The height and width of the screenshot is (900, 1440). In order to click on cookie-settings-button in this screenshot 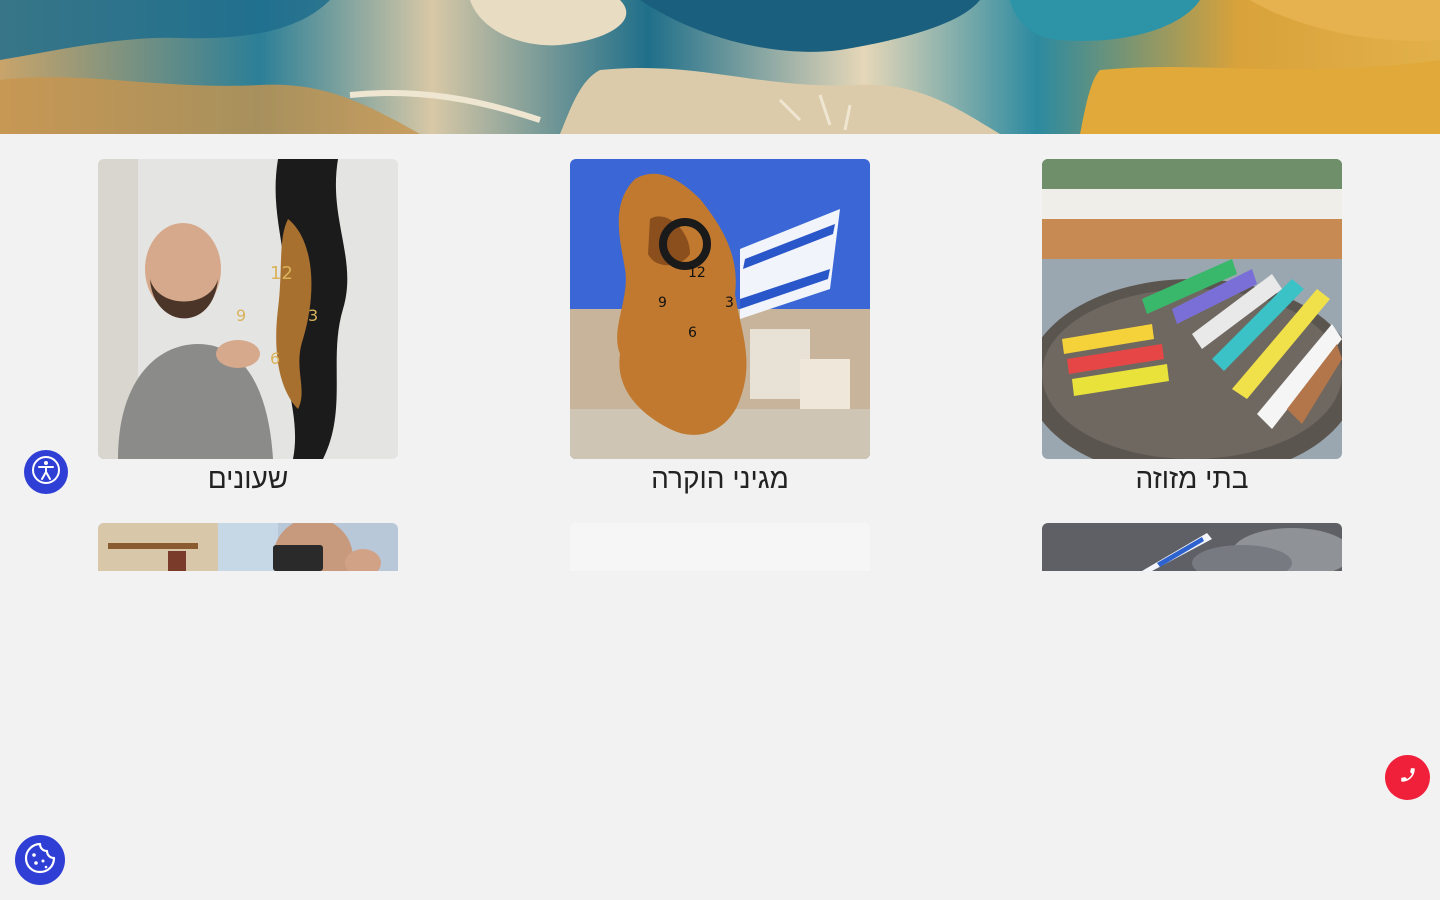, I will do `click(40, 860)`.